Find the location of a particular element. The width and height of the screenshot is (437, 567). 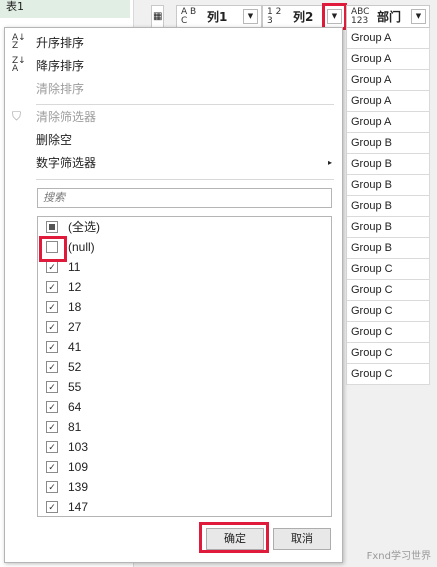

column-label-1: 列1 is located at coordinates (217, 17).